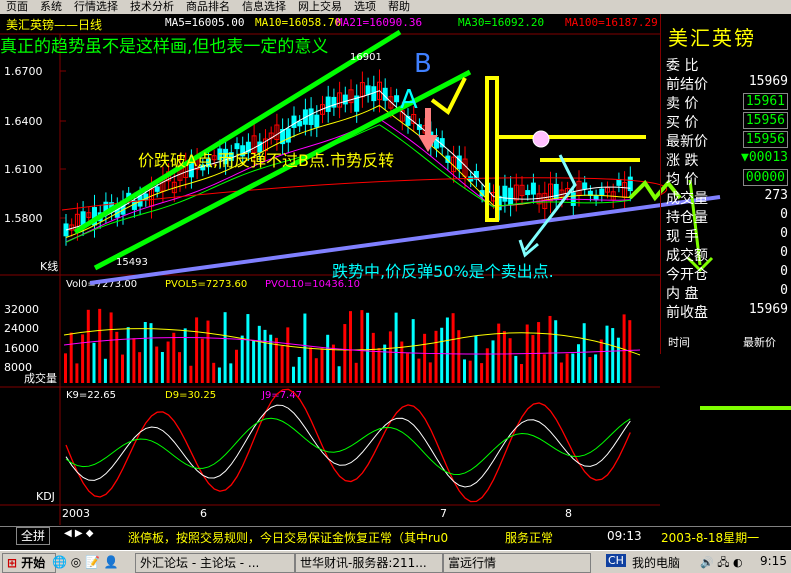 The height and width of the screenshot is (573, 791). Describe the element at coordinates (132, 262) in the screenshot. I see `low-price-label: 15493` at that location.